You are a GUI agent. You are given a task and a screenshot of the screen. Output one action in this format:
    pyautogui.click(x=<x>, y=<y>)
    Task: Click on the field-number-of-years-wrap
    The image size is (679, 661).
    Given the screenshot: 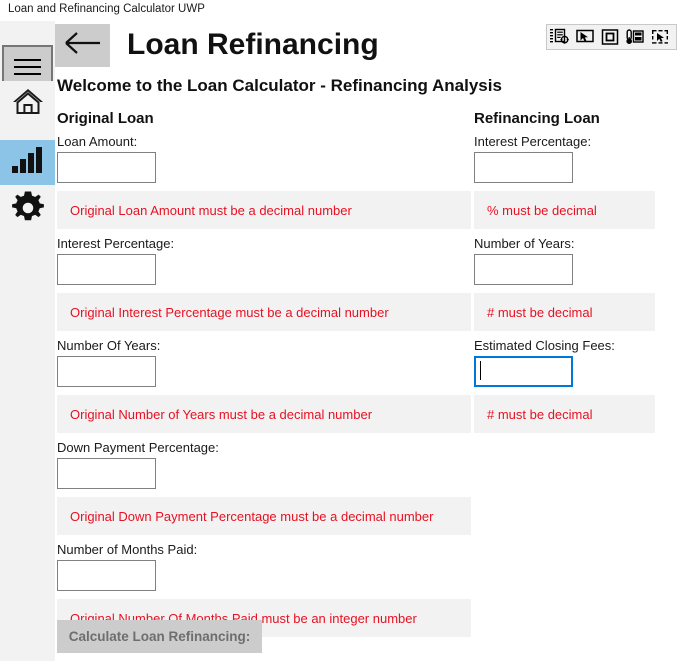 What is the action you would take?
    pyautogui.click(x=264, y=372)
    